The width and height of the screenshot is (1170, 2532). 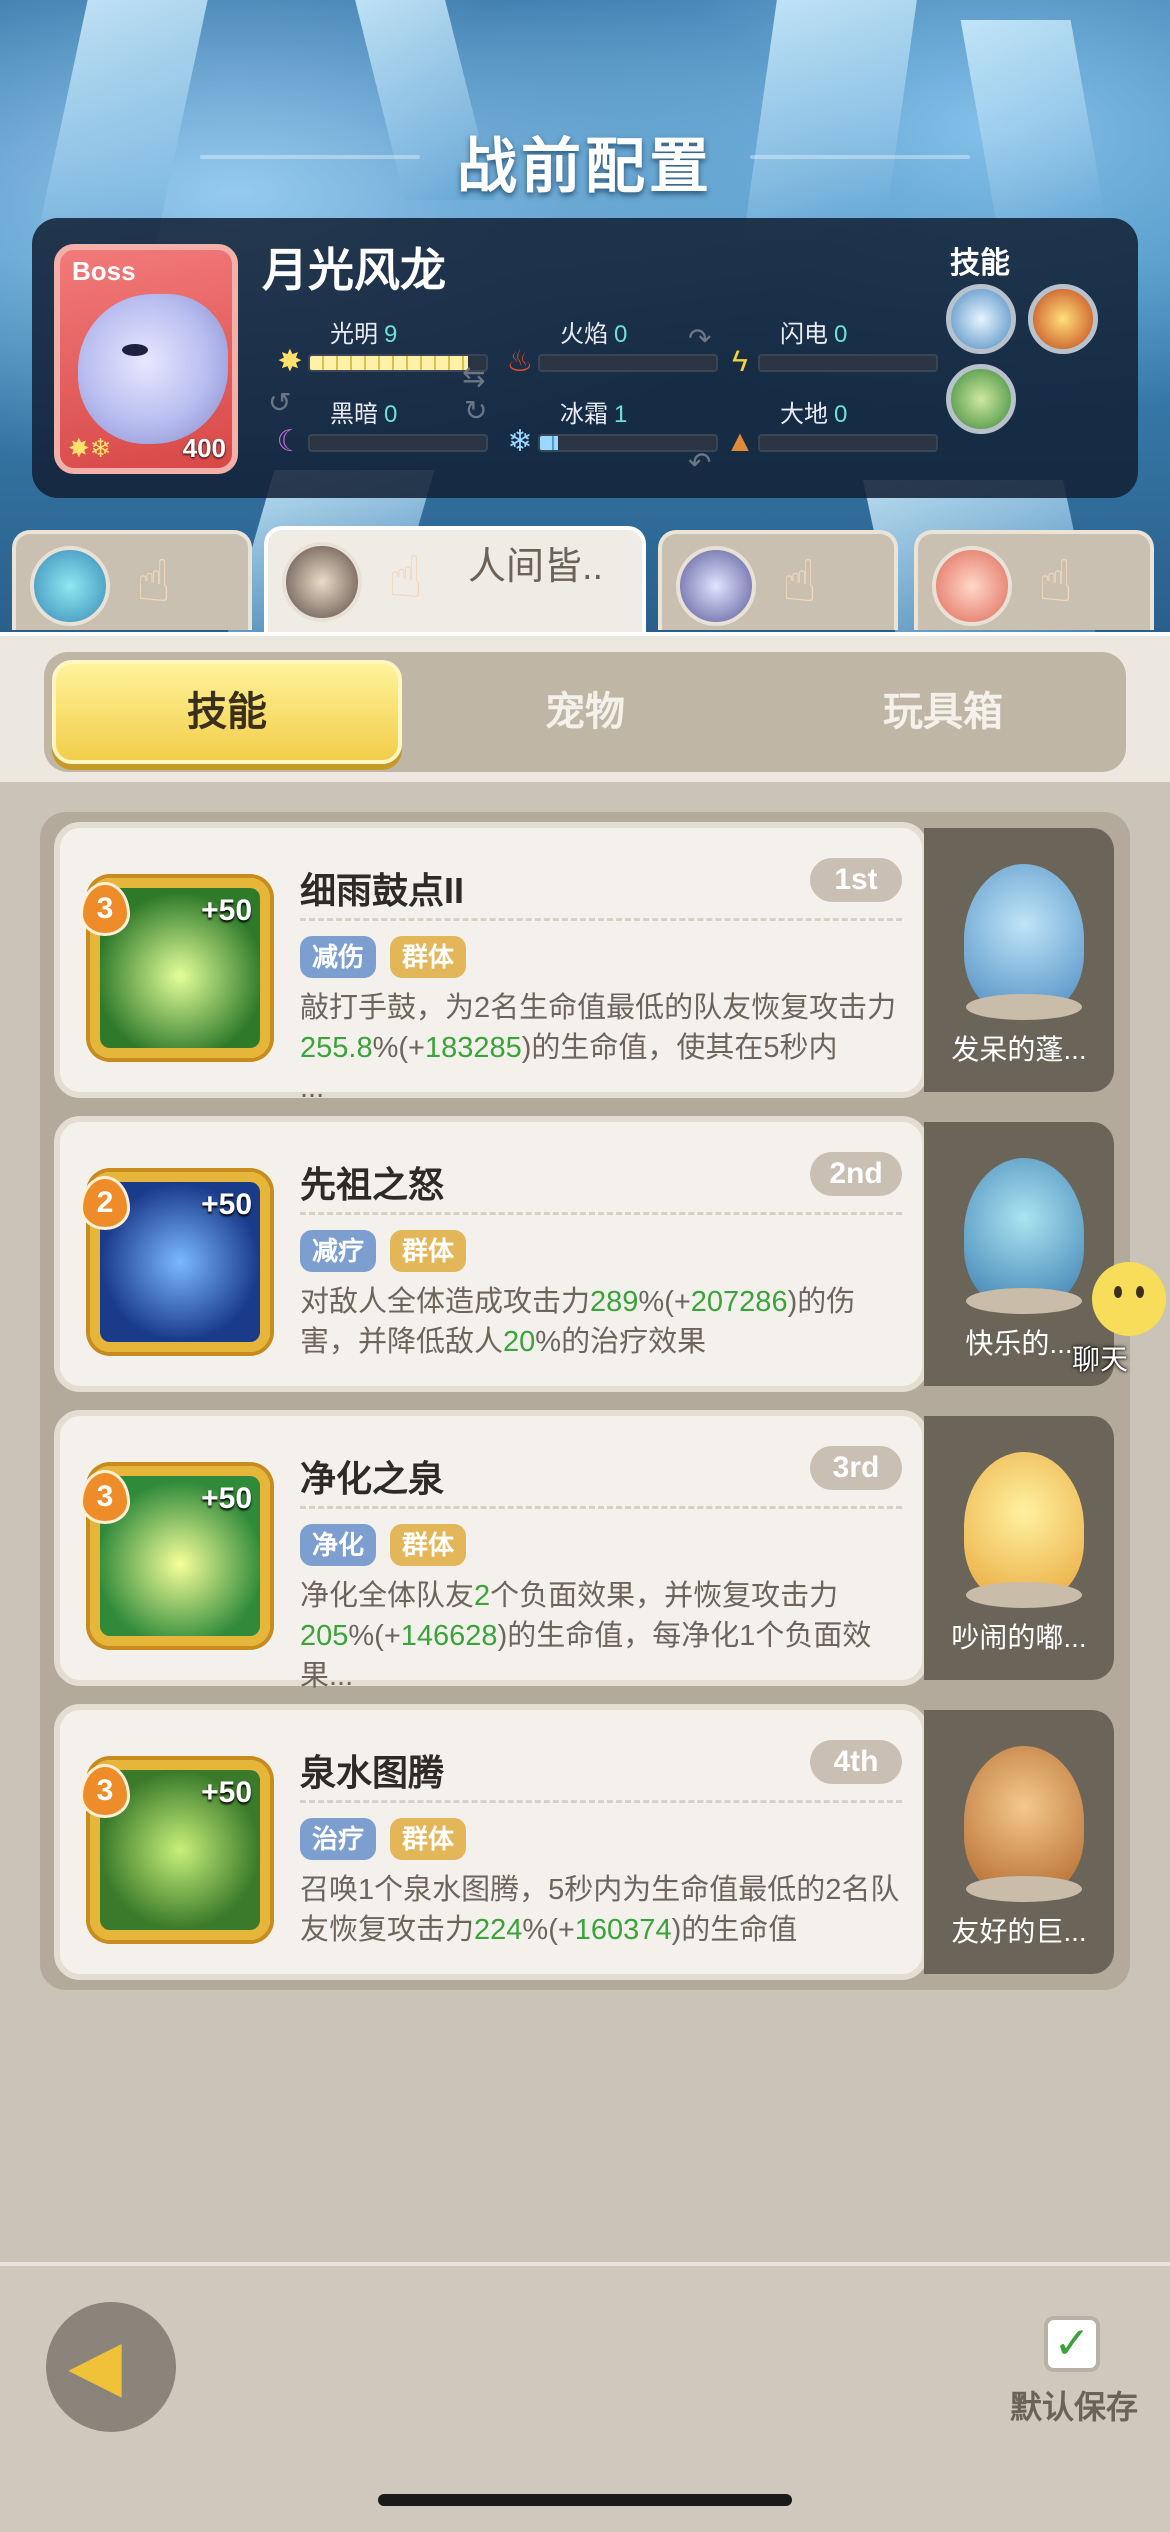 I want to click on skill-tag: 减疗, so click(x=338, y=1251).